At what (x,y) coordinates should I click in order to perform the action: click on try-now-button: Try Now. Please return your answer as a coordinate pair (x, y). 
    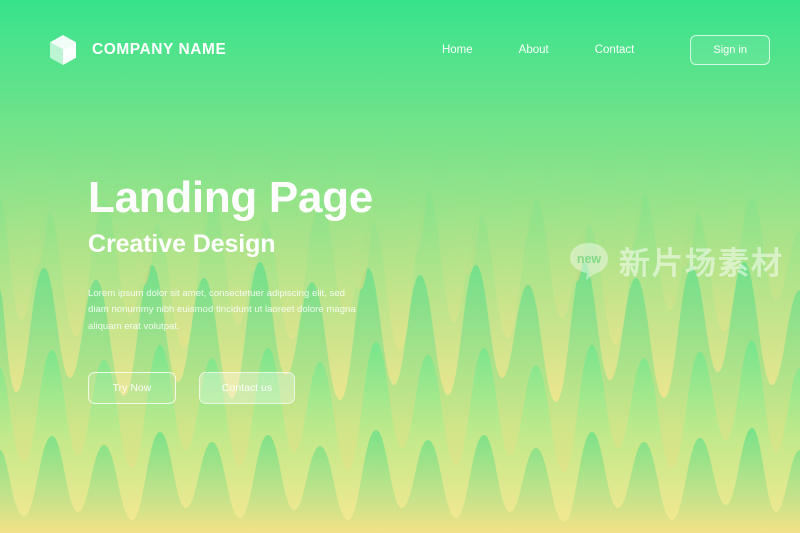
    Looking at the image, I should click on (132, 388).